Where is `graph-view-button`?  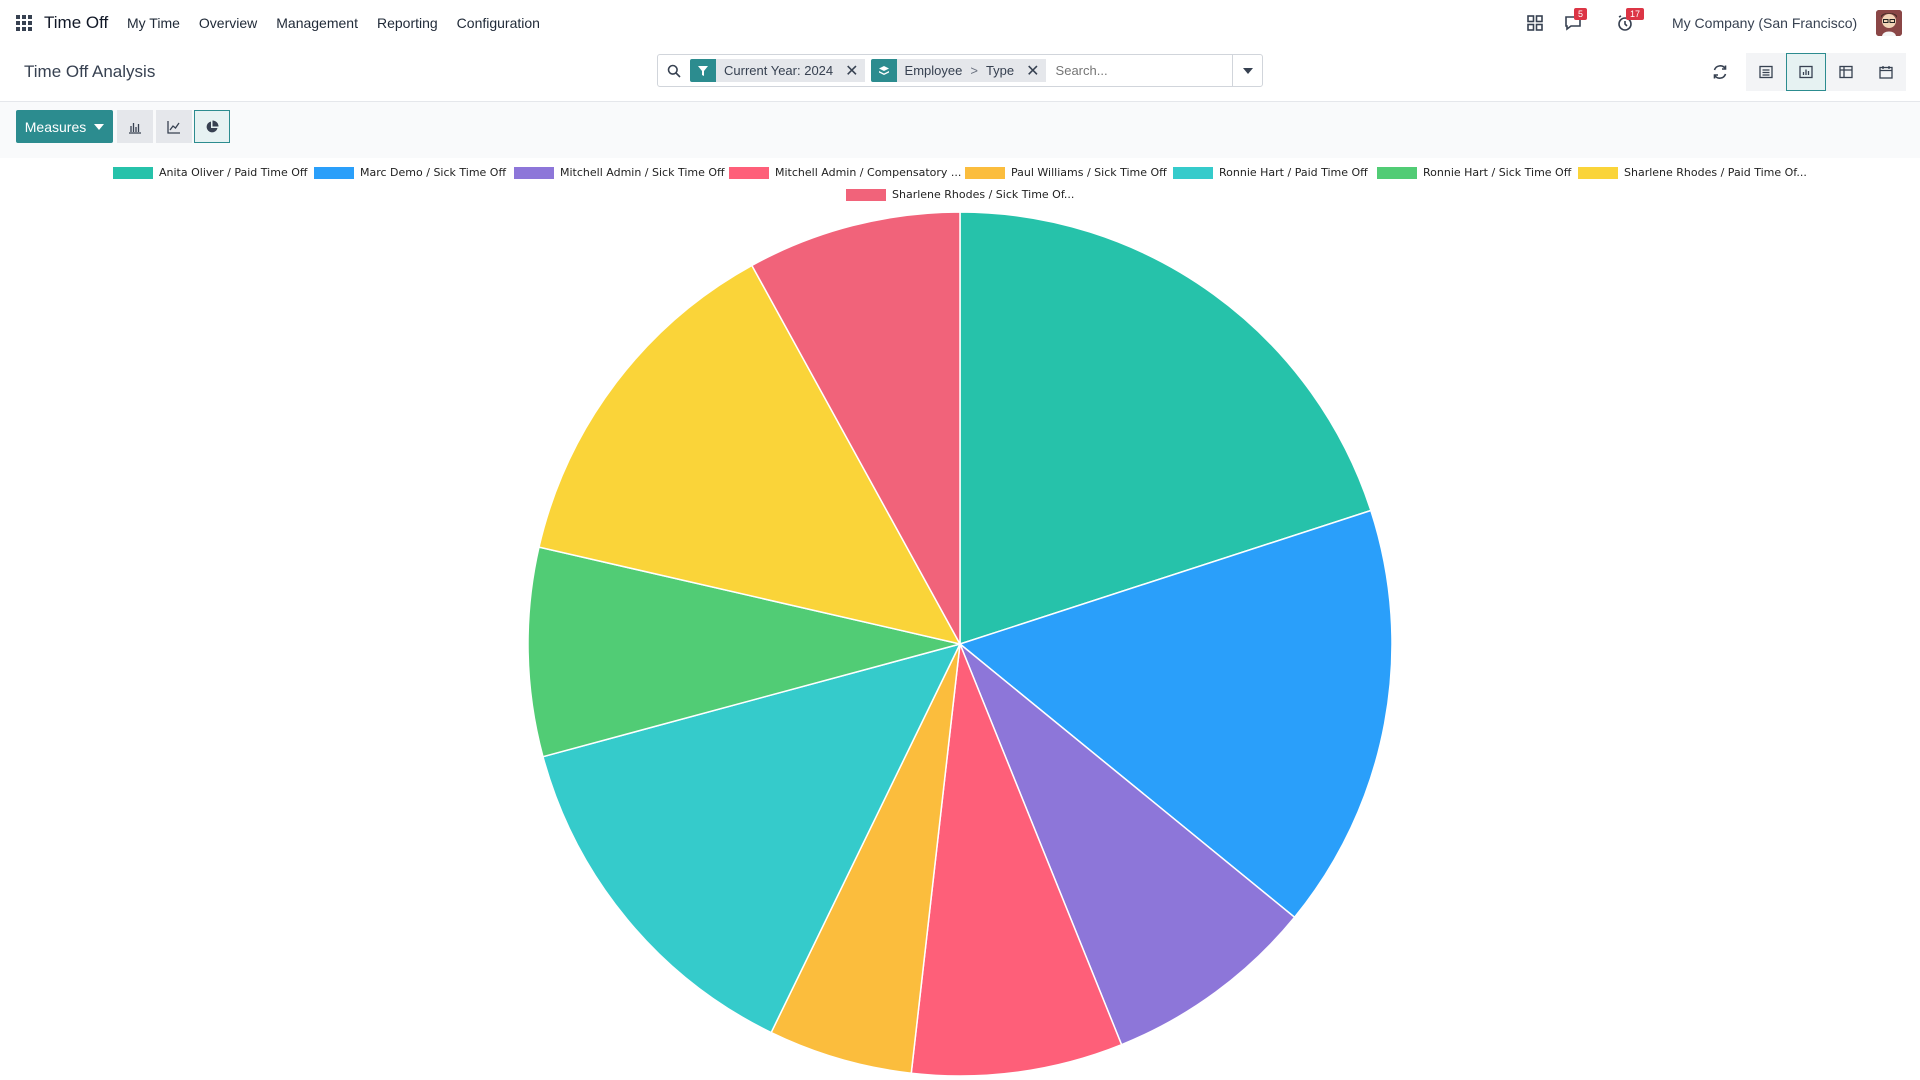 graph-view-button is located at coordinates (1806, 72).